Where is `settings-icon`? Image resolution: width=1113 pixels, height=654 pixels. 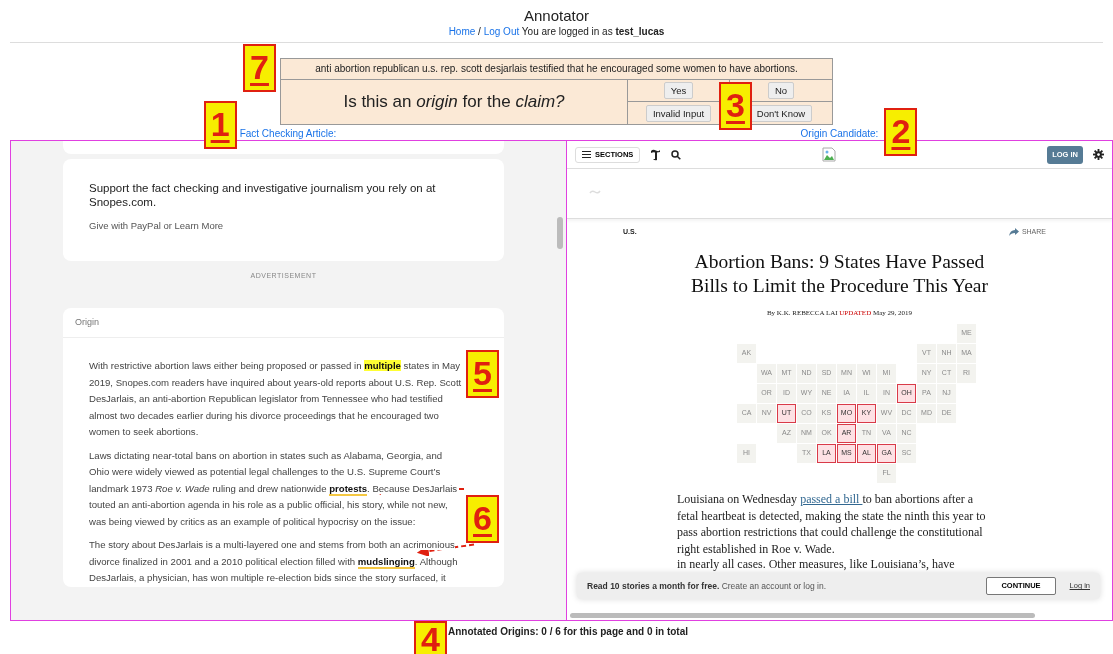 settings-icon is located at coordinates (1098, 154).